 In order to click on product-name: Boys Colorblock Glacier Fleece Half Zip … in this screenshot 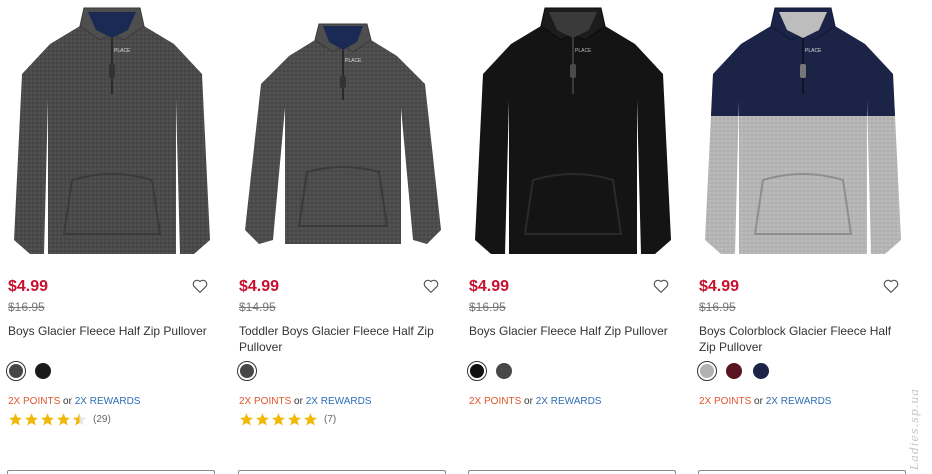, I will do `click(799, 339)`.